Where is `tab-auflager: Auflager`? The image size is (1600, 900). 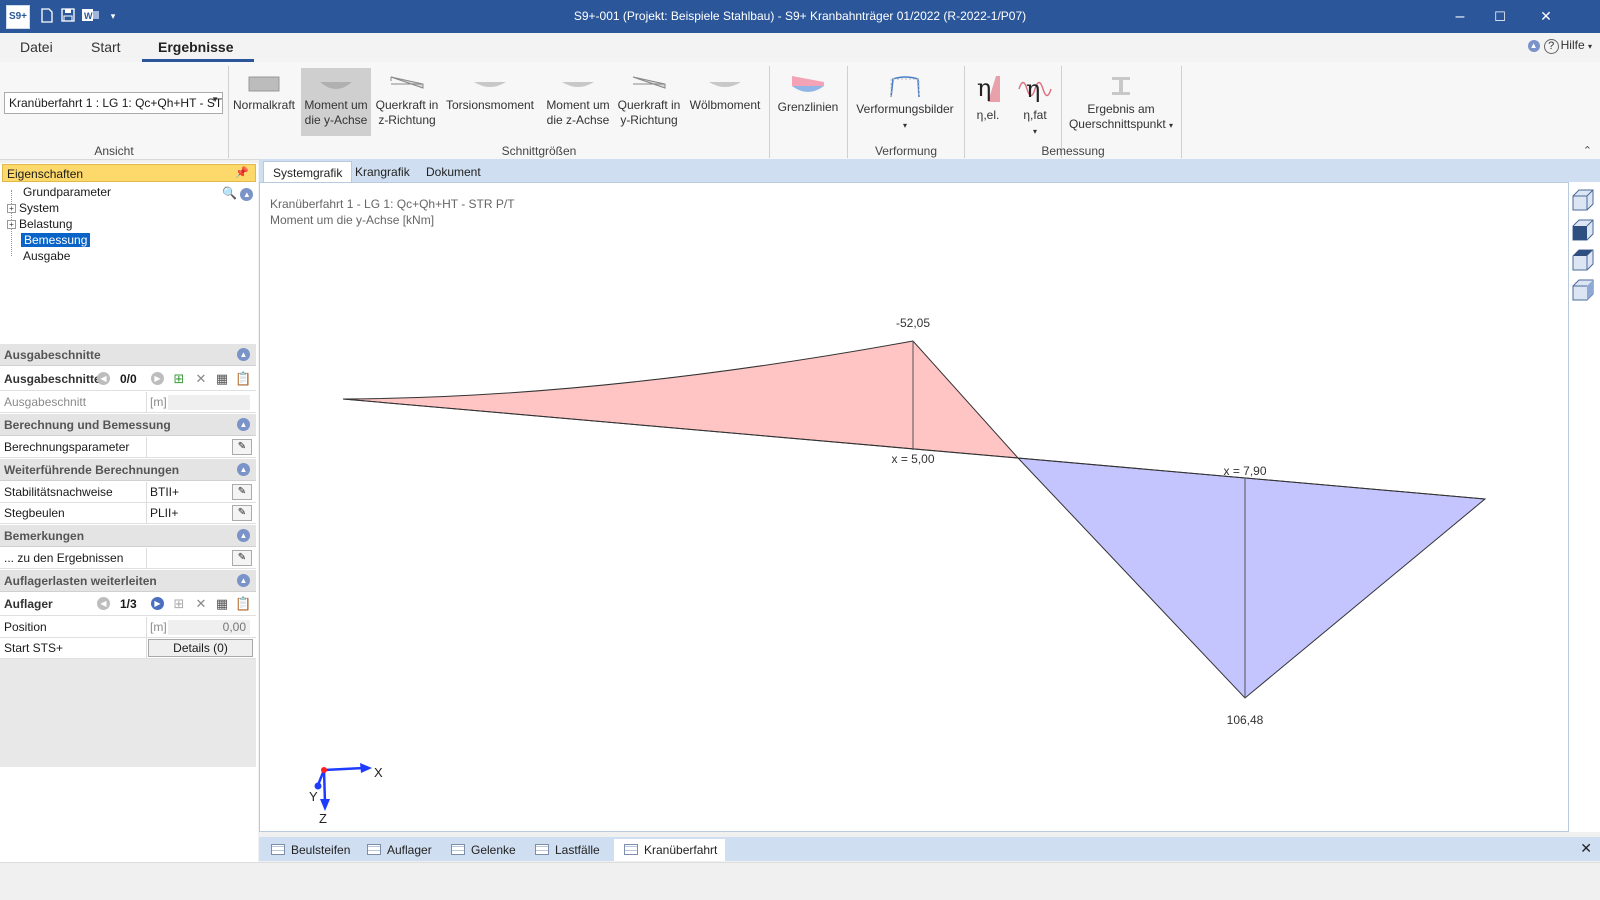 tab-auflager: Auflager is located at coordinates (398, 850).